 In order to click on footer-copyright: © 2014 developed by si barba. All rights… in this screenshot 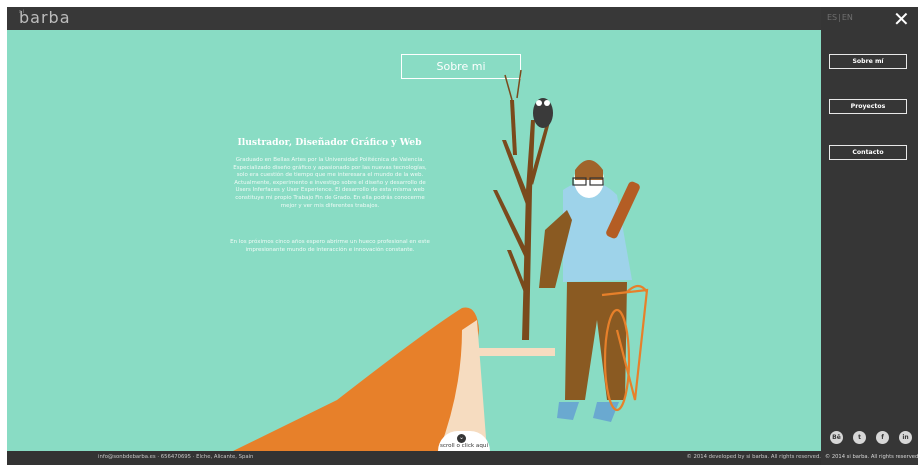, I will do `click(754, 457)`.